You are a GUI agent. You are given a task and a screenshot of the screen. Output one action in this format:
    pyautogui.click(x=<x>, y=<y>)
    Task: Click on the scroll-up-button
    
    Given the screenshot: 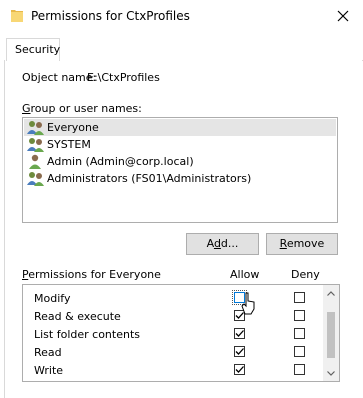 What is the action you would take?
    pyautogui.click(x=331, y=293)
    